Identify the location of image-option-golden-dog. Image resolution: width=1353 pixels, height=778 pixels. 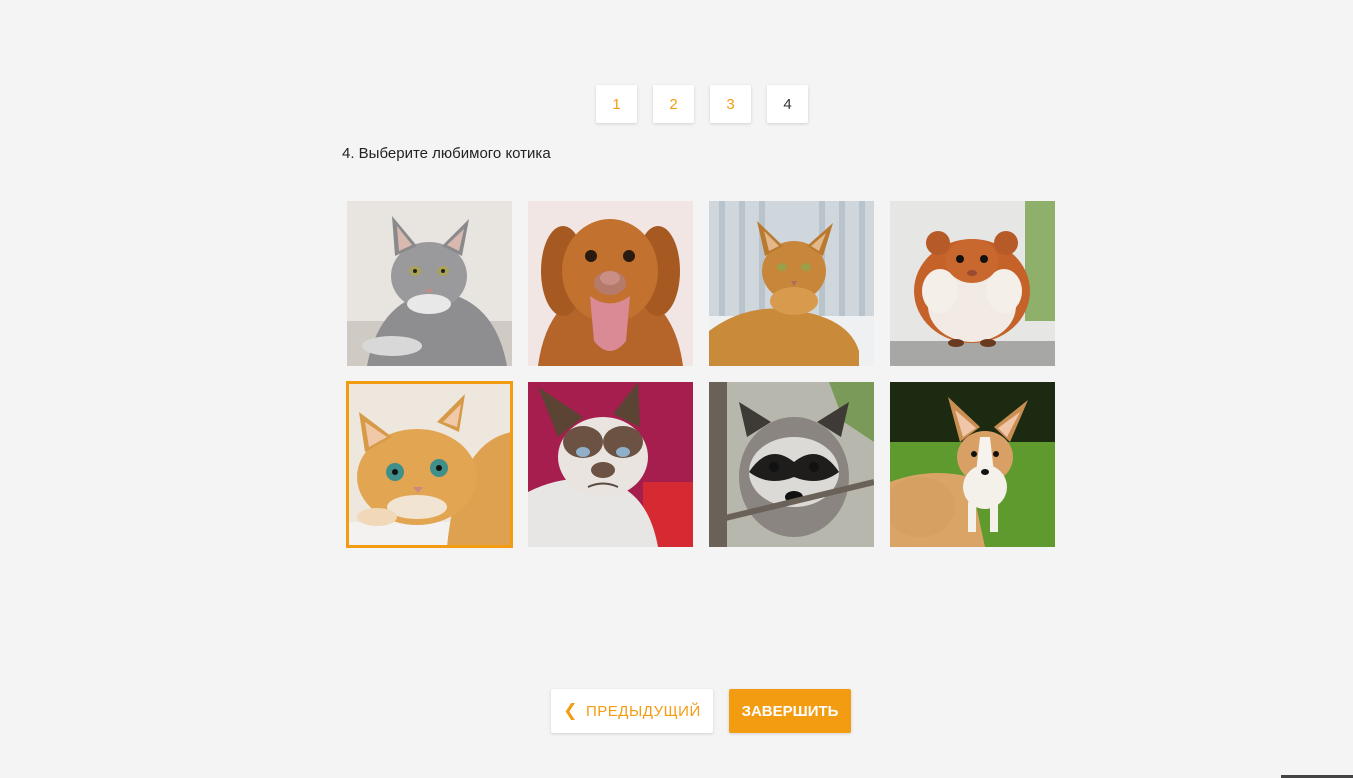
(610, 283).